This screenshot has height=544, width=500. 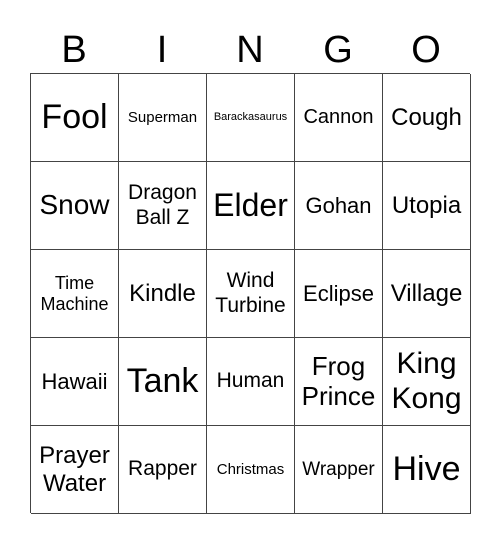 I want to click on bingo-cell: Cannon, so click(x=339, y=118).